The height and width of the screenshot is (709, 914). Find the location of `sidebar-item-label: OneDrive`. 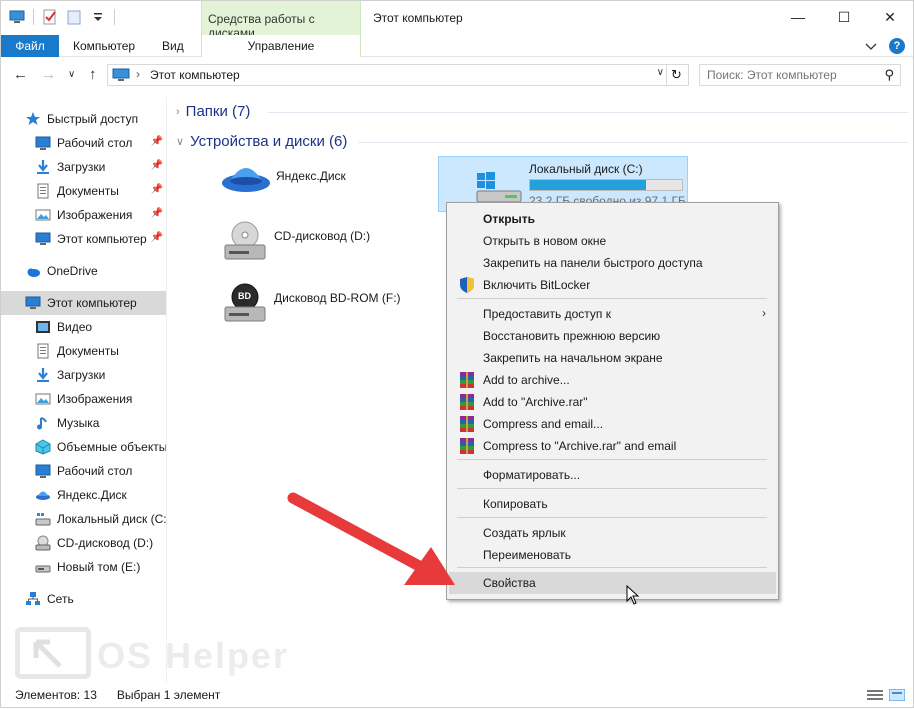

sidebar-item-label: OneDrive is located at coordinates (72, 271).